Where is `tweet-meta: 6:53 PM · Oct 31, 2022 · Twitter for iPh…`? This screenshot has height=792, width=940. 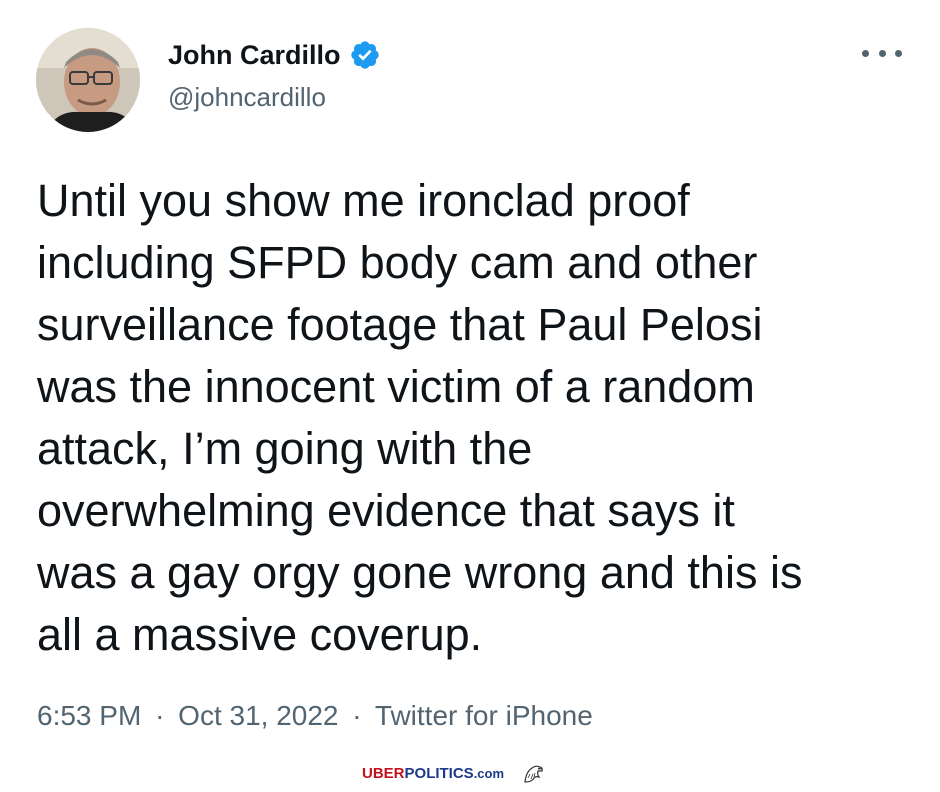
tweet-meta: 6:53 PM · Oct 31, 2022 · Twitter for iPh… is located at coordinates (315, 716).